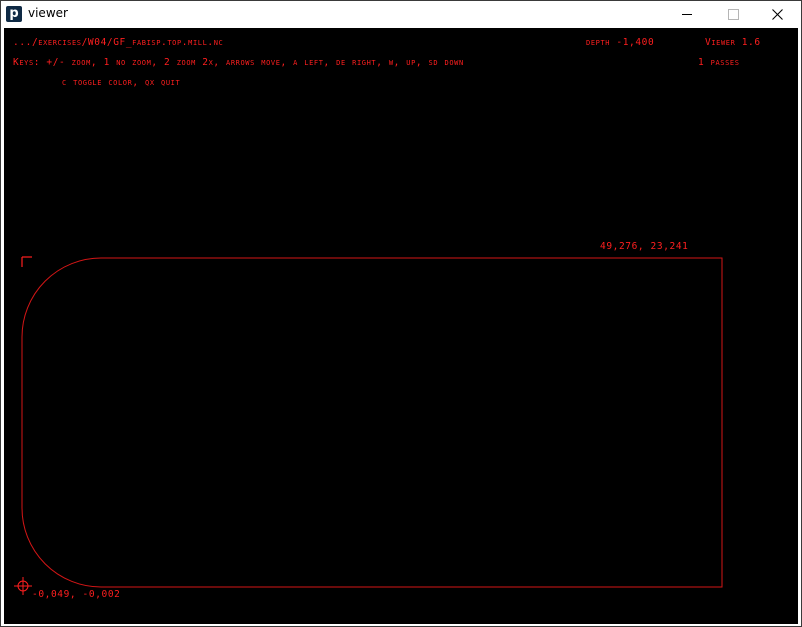  I want to click on corner-marker-icon, so click(26, 261).